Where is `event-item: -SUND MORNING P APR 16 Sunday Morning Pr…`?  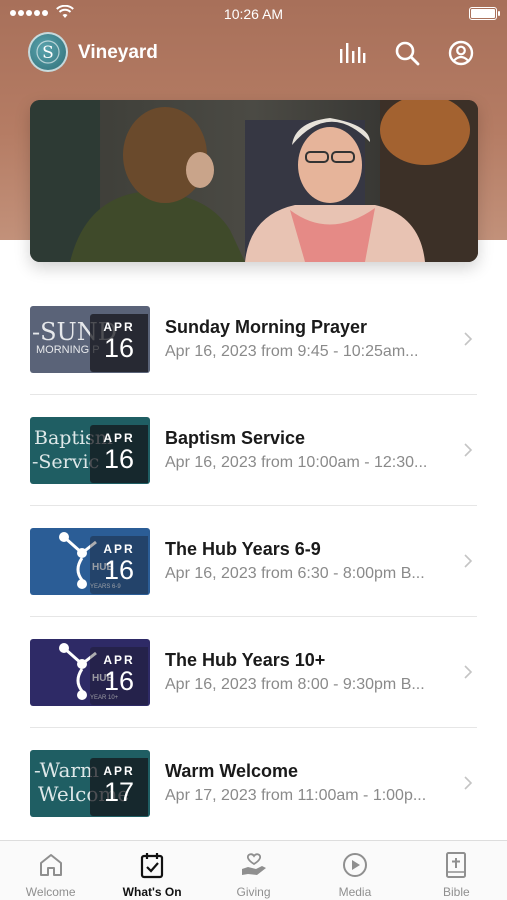
event-item: -SUND MORNING P APR 16 Sunday Morning Pr… is located at coordinates (253, 339).